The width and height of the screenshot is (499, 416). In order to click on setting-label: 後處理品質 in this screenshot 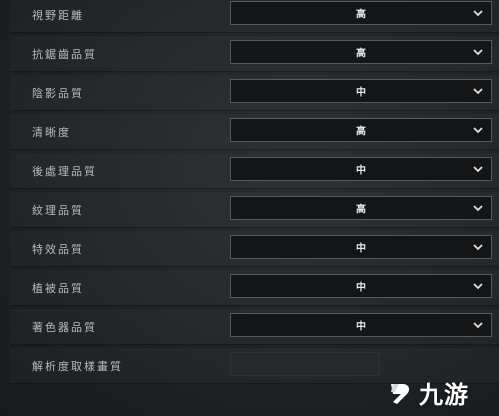, I will do `click(64, 171)`.